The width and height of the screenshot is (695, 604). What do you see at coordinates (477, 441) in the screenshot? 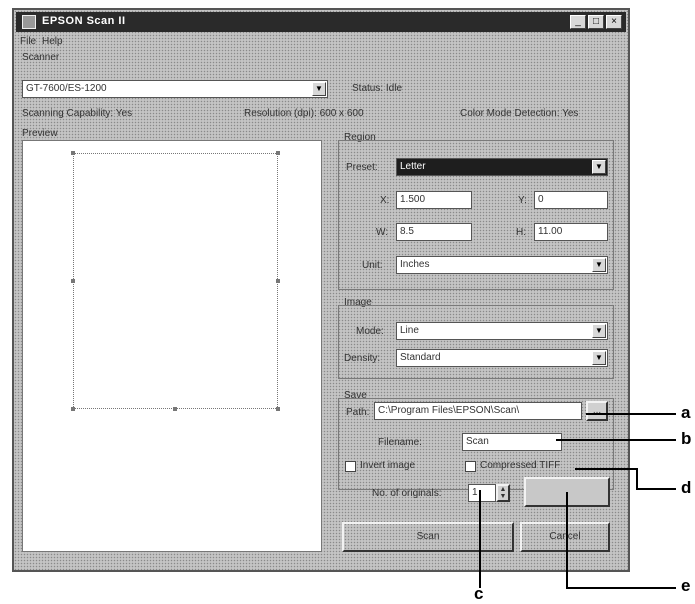
I see `filename-value: Scan` at bounding box center [477, 441].